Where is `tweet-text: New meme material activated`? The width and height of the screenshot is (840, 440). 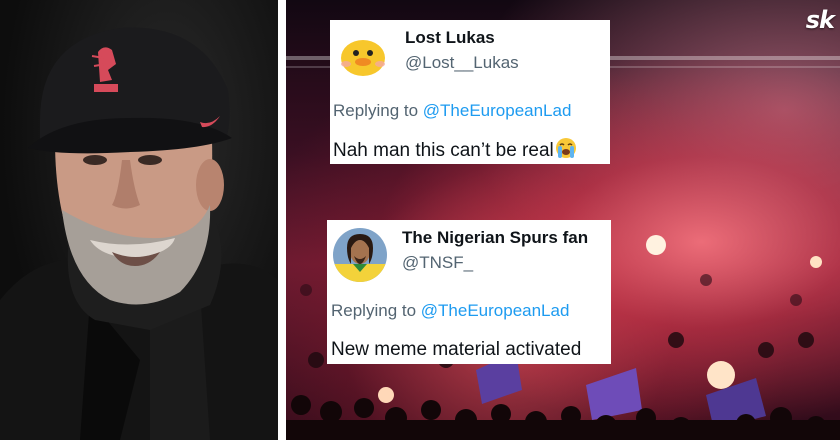 tweet-text: New meme material activated is located at coordinates (456, 349).